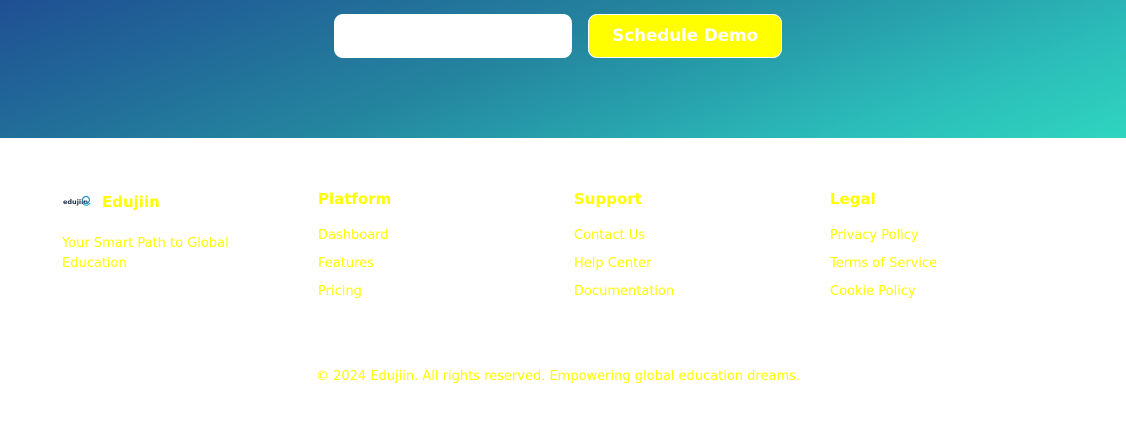 The height and width of the screenshot is (430, 1126). Describe the element at coordinates (685, 36) in the screenshot. I see `schedule-demo-button: Schedule Demo` at that location.